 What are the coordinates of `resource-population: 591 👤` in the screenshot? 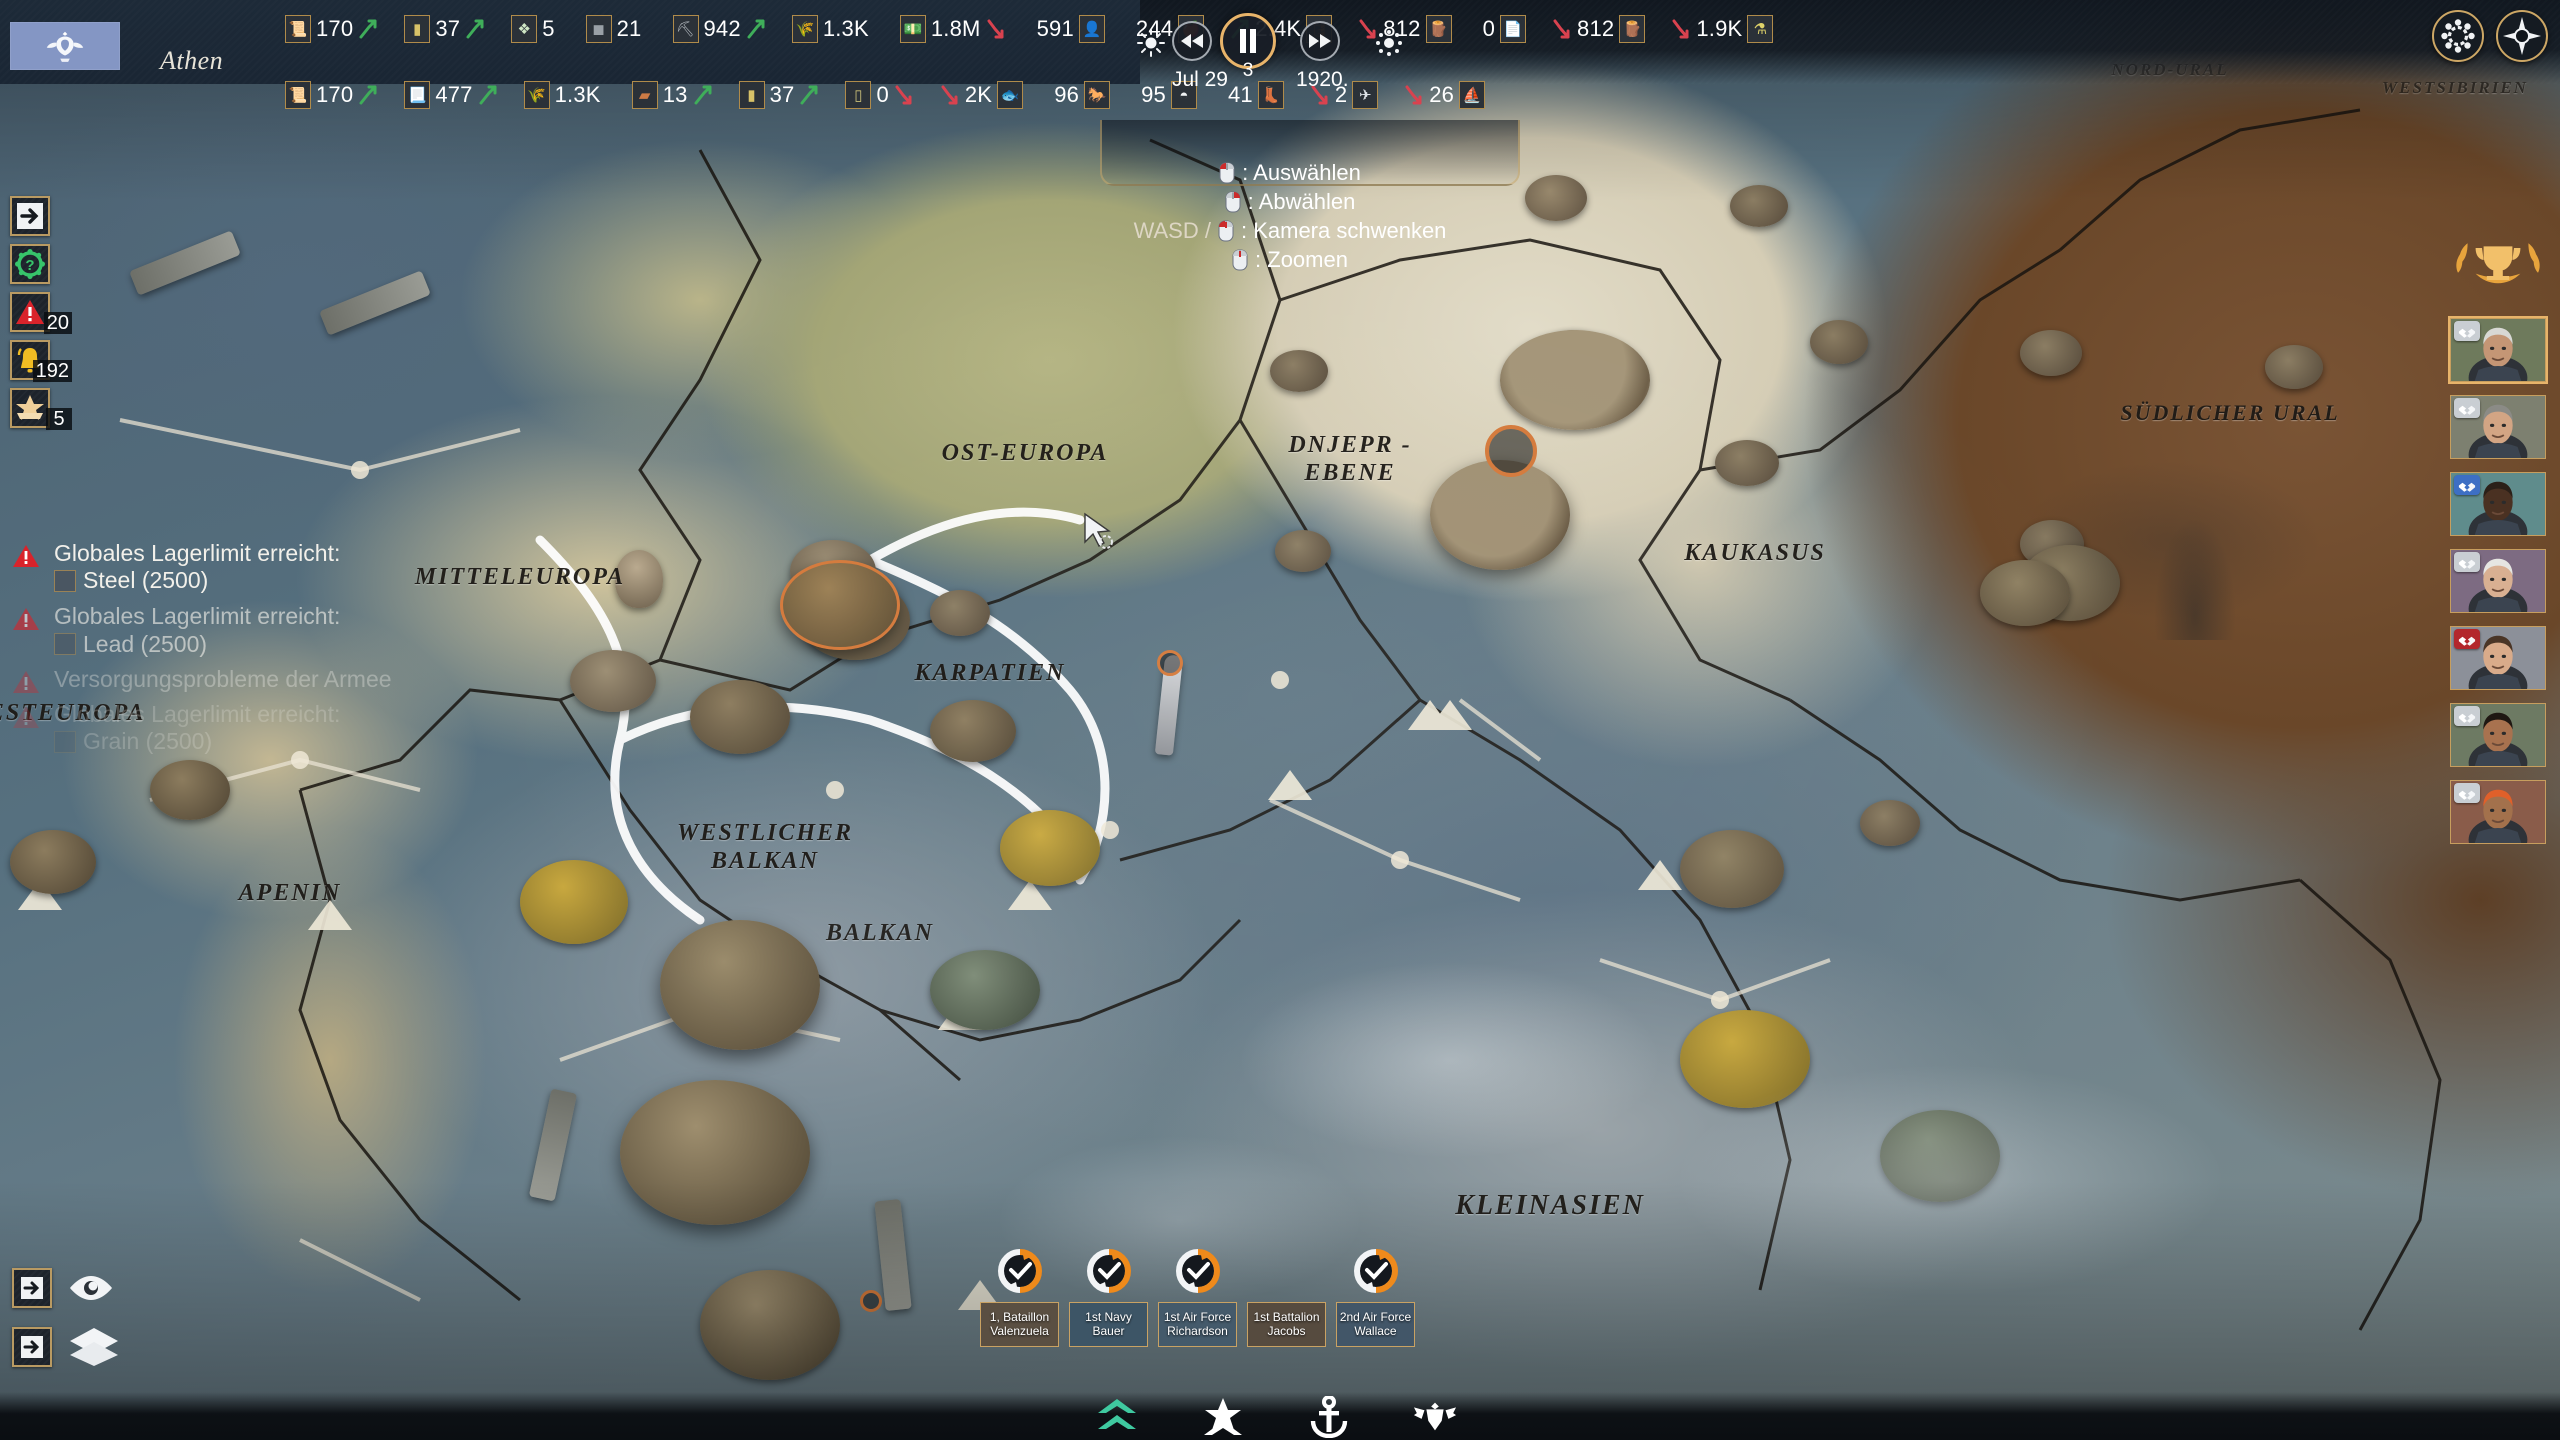 It's located at (1068, 29).